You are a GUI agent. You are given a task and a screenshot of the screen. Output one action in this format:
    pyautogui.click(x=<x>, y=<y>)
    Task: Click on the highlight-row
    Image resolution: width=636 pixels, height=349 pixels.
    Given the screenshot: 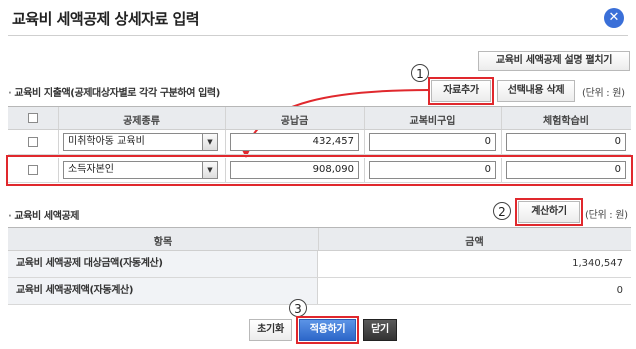 What is the action you would take?
    pyautogui.click(x=319, y=170)
    